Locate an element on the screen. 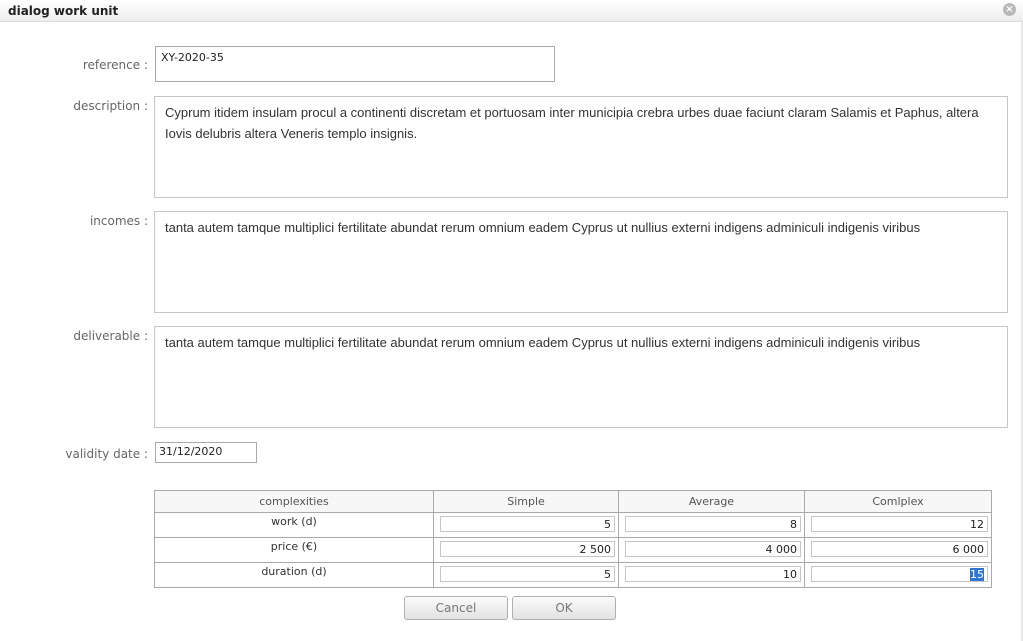 This screenshot has width=1023, height=641. table-row: work (d) 5 8 12 is located at coordinates (573, 525).